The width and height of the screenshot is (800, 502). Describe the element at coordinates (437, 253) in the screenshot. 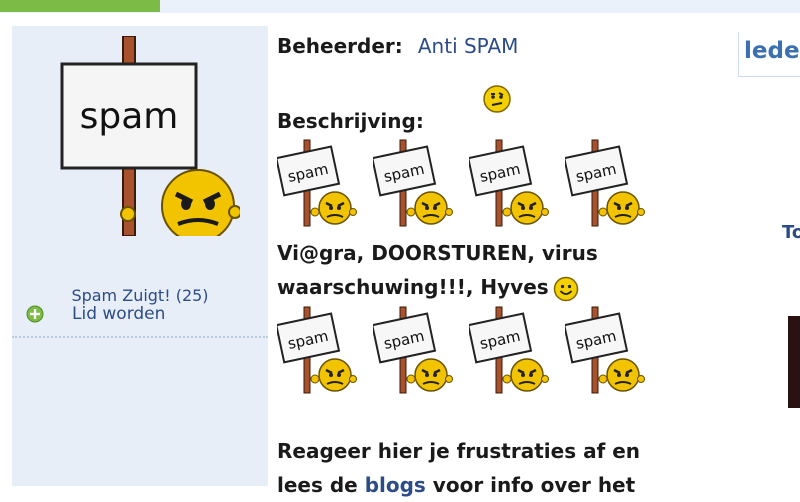

I see `description-line-1: Vi@gra, DOORSTUREN, virus` at that location.